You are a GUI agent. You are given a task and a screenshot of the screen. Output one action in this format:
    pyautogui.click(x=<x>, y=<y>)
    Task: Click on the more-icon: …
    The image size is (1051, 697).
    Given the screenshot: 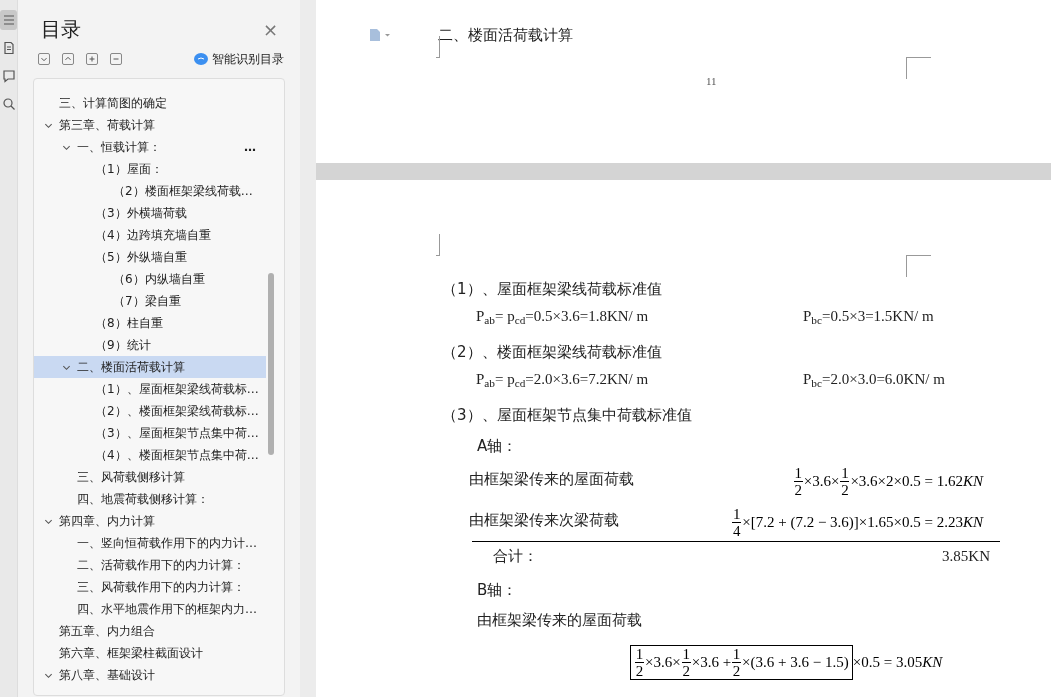 What is the action you would take?
    pyautogui.click(x=250, y=147)
    